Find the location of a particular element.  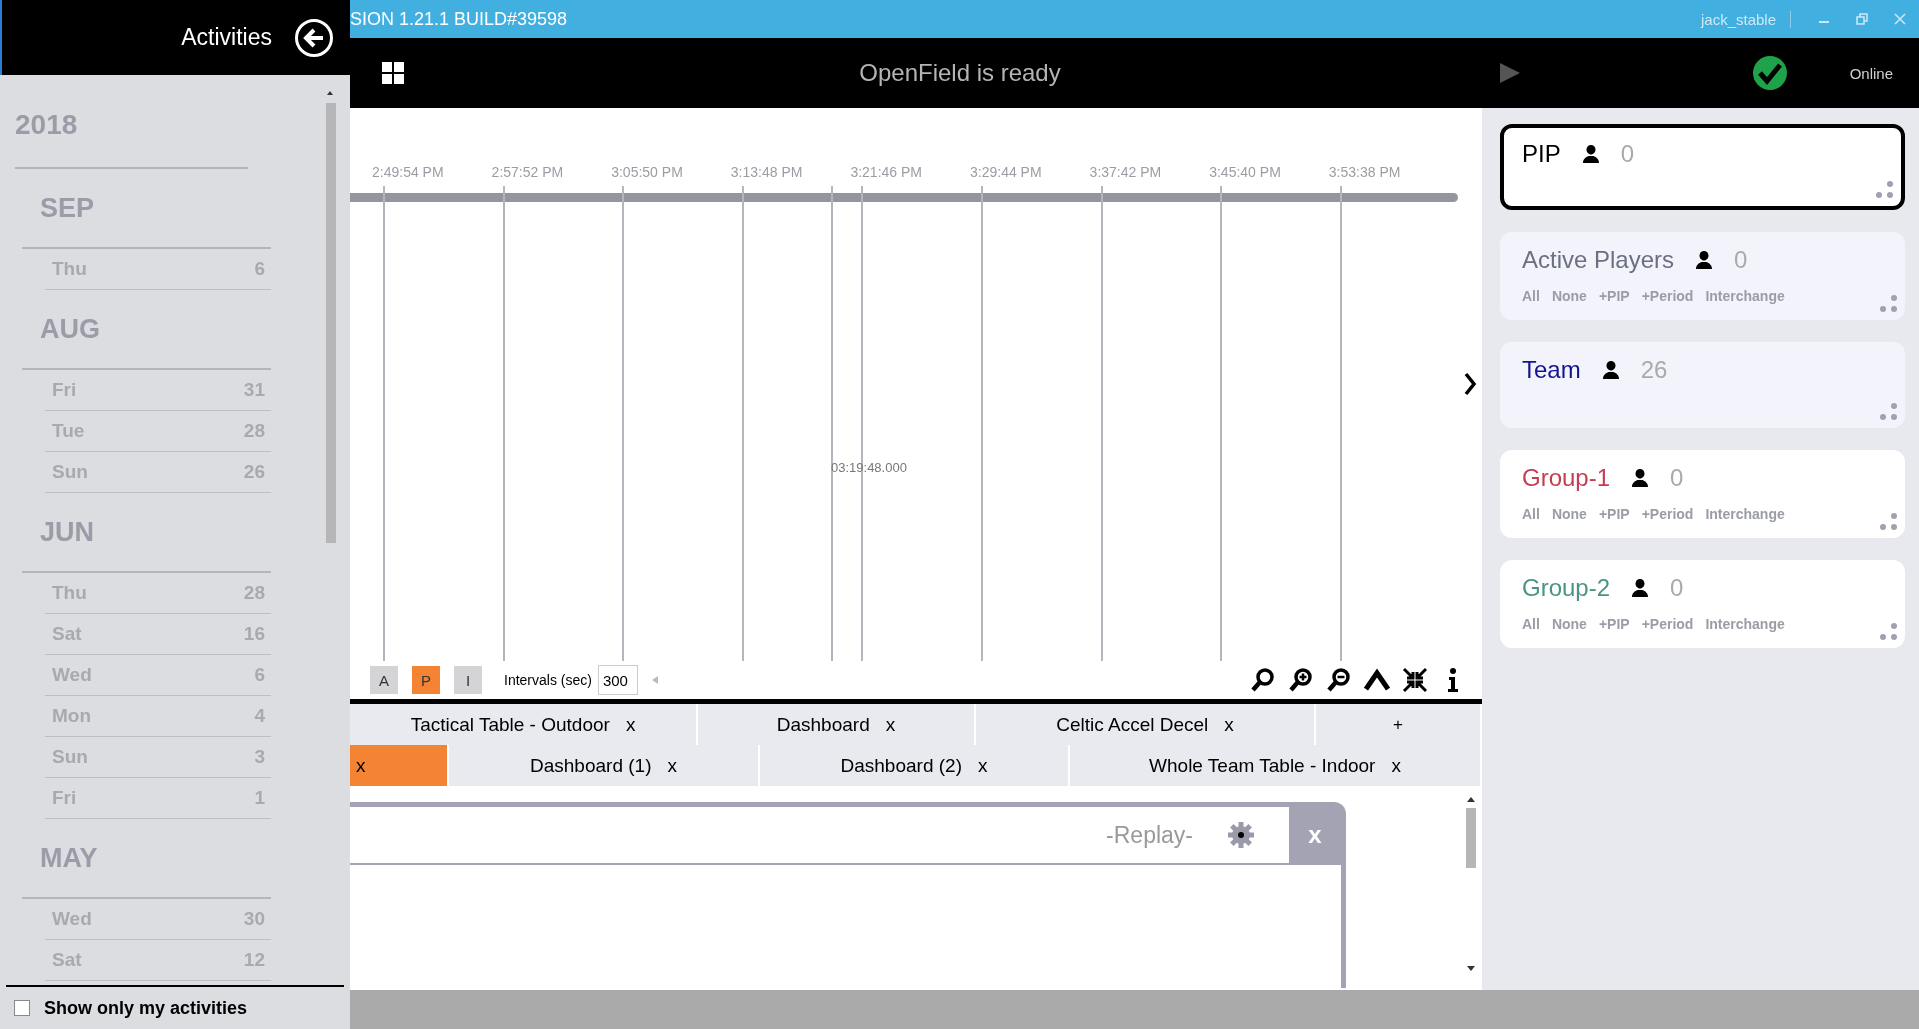

time-label: 3:05:50 PM is located at coordinates (647, 172).